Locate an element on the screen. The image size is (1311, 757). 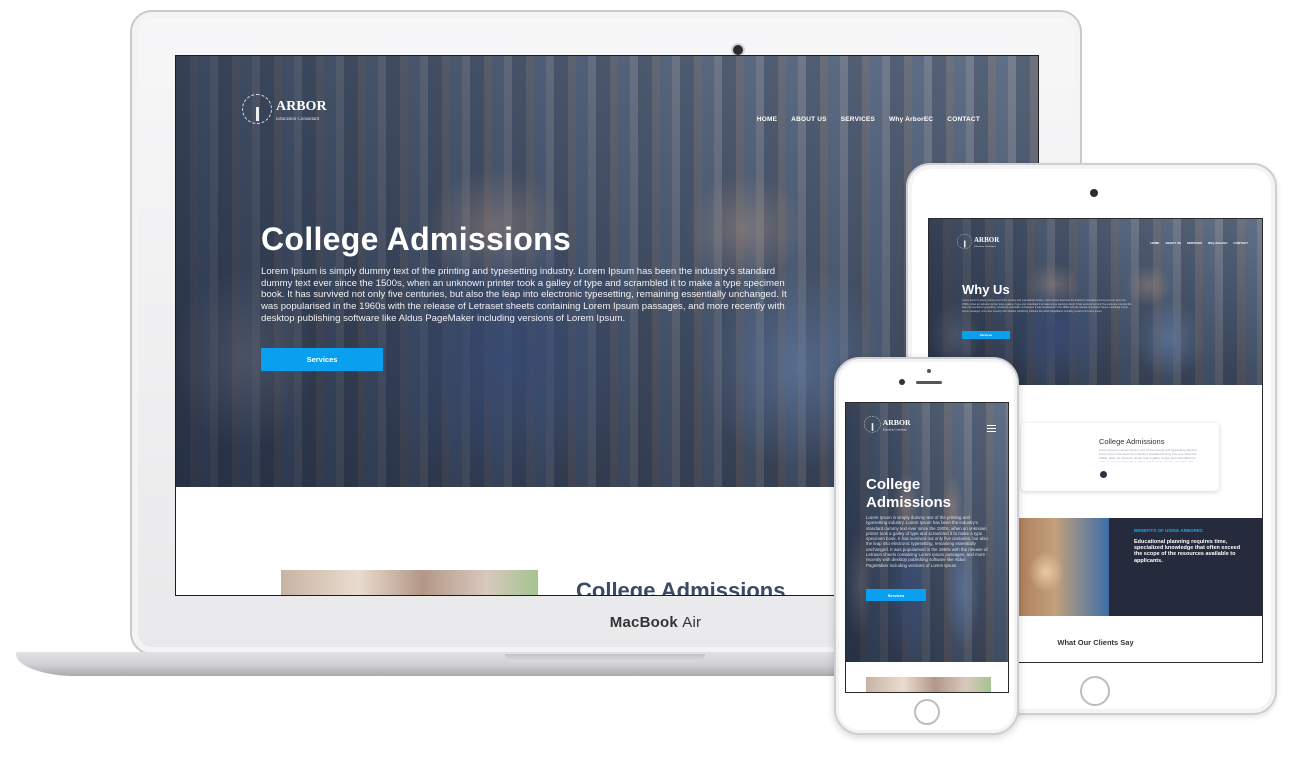
ipad-home-button is located at coordinates (1095, 691).